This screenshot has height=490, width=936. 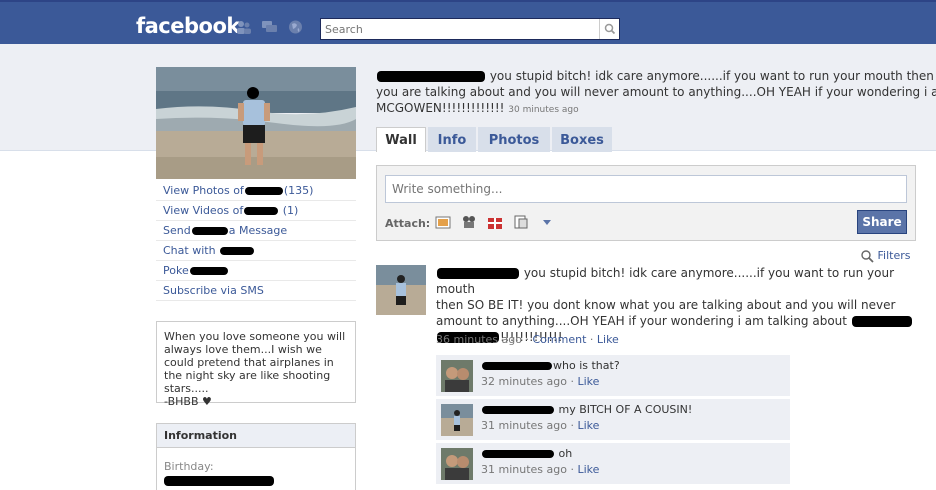 What do you see at coordinates (256, 291) in the screenshot?
I see `subscribe-sms-link: Subscribe via SMS` at bounding box center [256, 291].